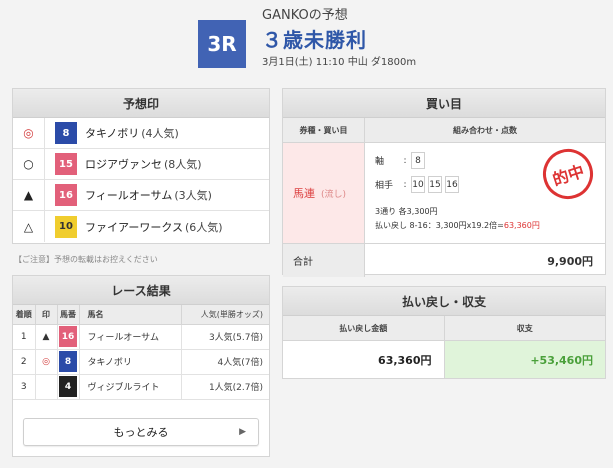 The width and height of the screenshot is (613, 468). I want to click on payout-calc-text: 払い戻し 8-16：3,300円x19.2倍=, so click(439, 225).